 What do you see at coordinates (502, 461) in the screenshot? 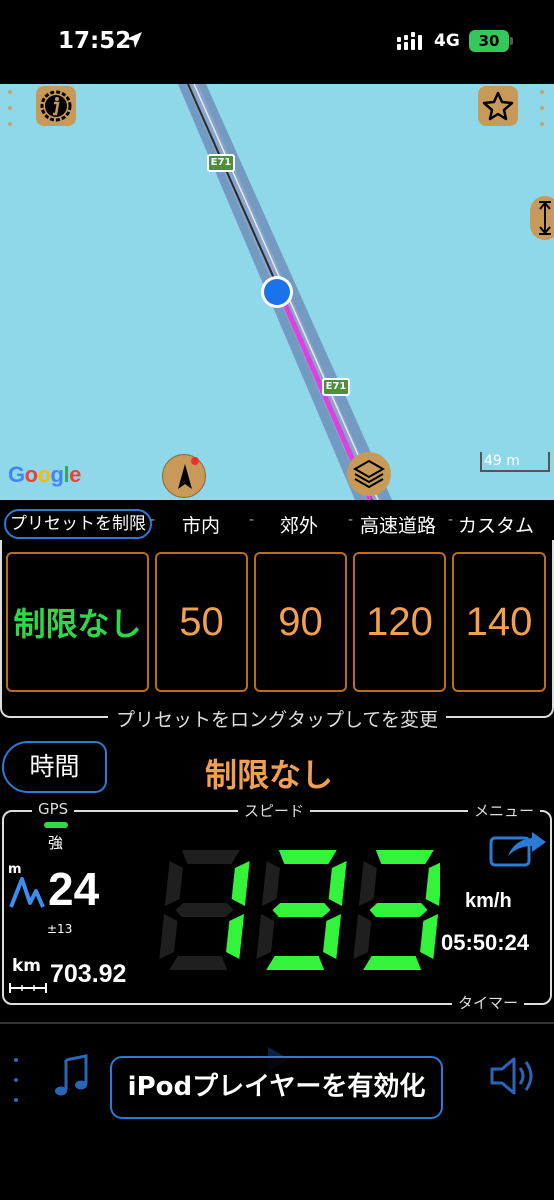
I see `map-scale-label: 49 m` at bounding box center [502, 461].